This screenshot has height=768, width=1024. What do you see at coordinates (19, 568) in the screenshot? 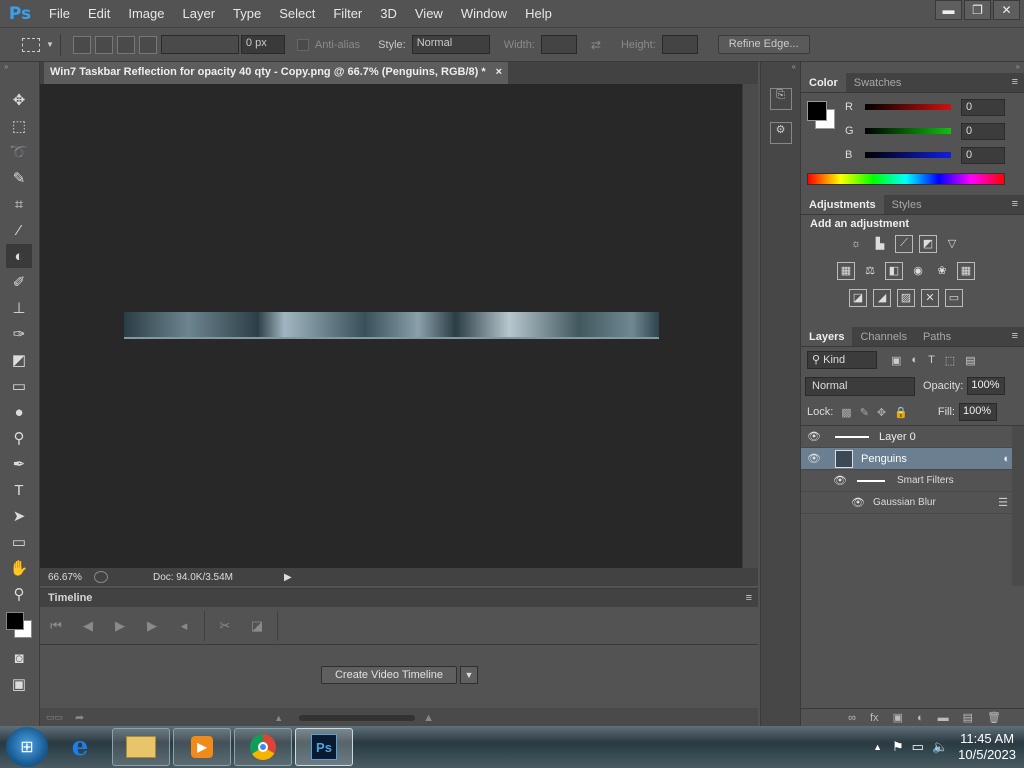
I see `hand-tool-icon: ✋` at bounding box center [19, 568].